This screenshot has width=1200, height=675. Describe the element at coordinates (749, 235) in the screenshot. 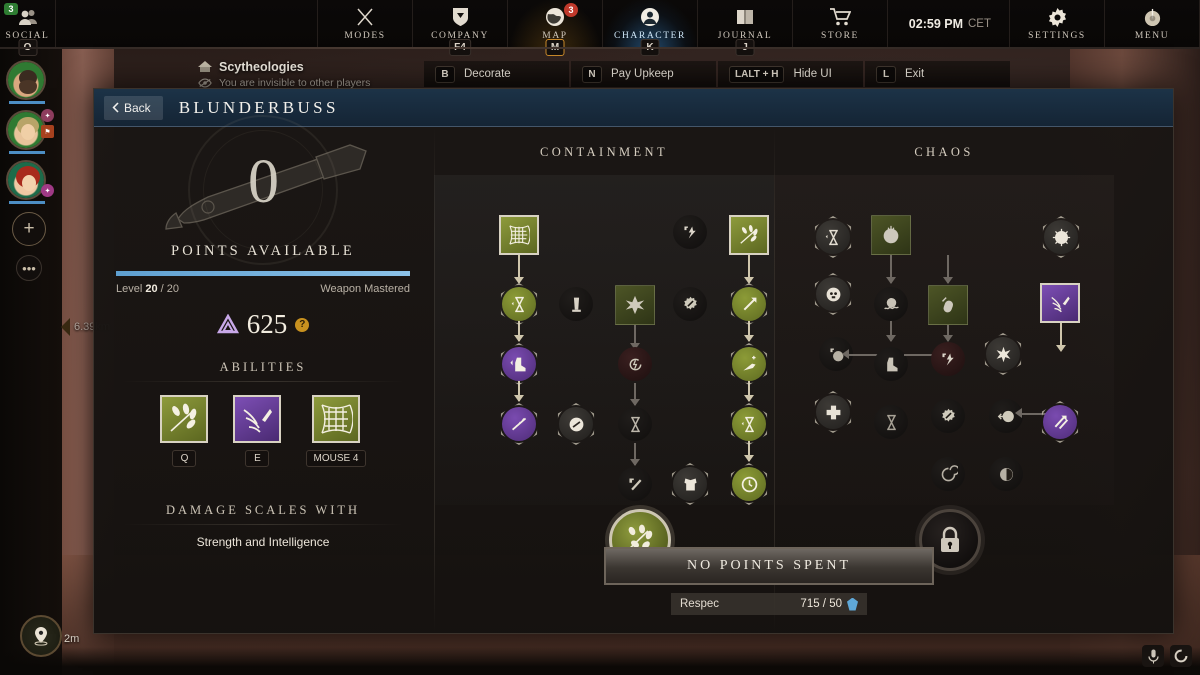

I see `skill-node-containment-e1` at that location.